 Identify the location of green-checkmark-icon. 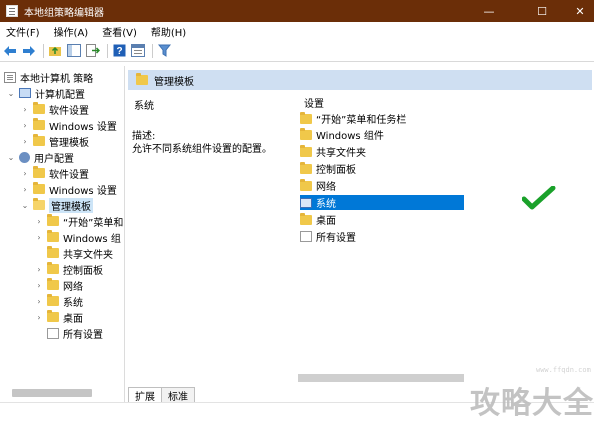
(539, 198).